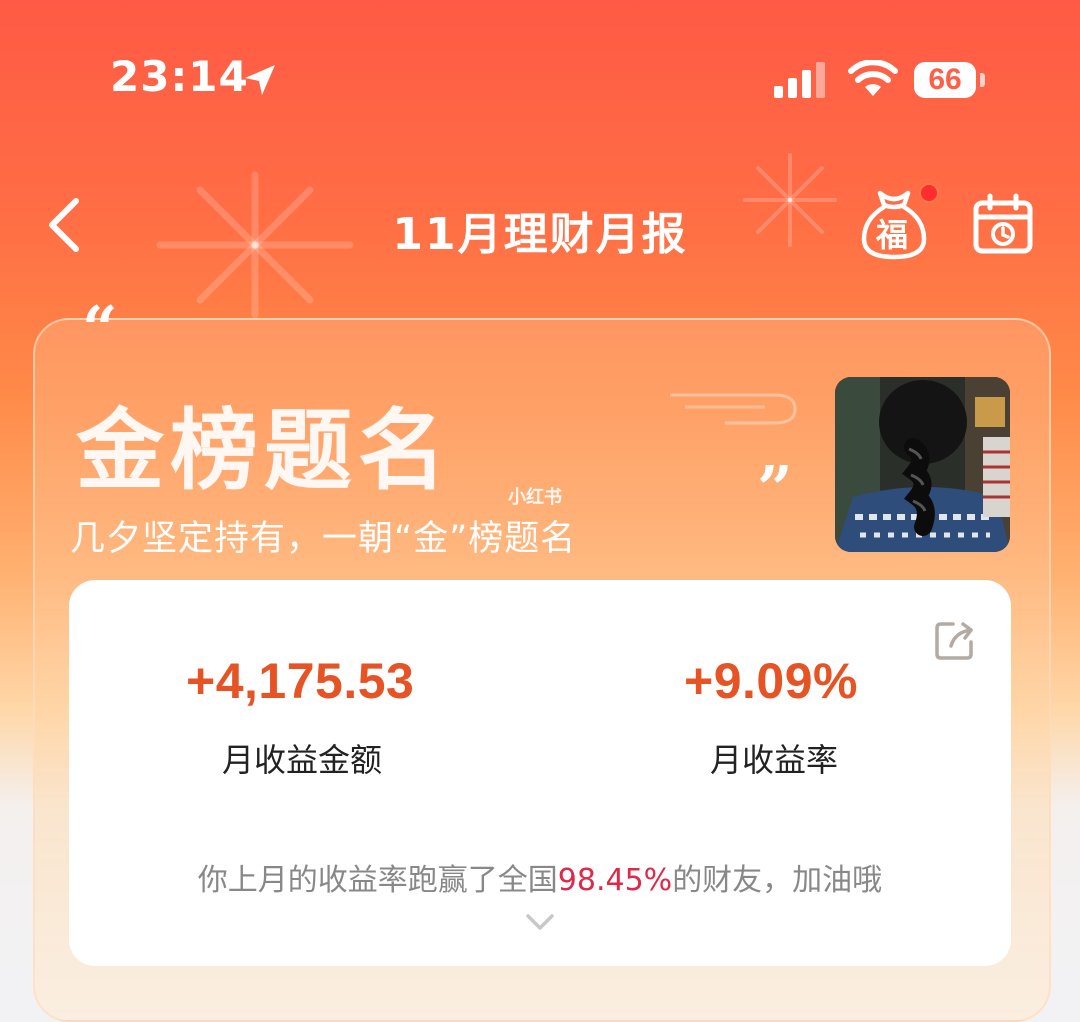 The width and height of the screenshot is (1080, 1022). Describe the element at coordinates (615, 880) in the screenshot. I see `ranking-percent: 98.45%` at that location.